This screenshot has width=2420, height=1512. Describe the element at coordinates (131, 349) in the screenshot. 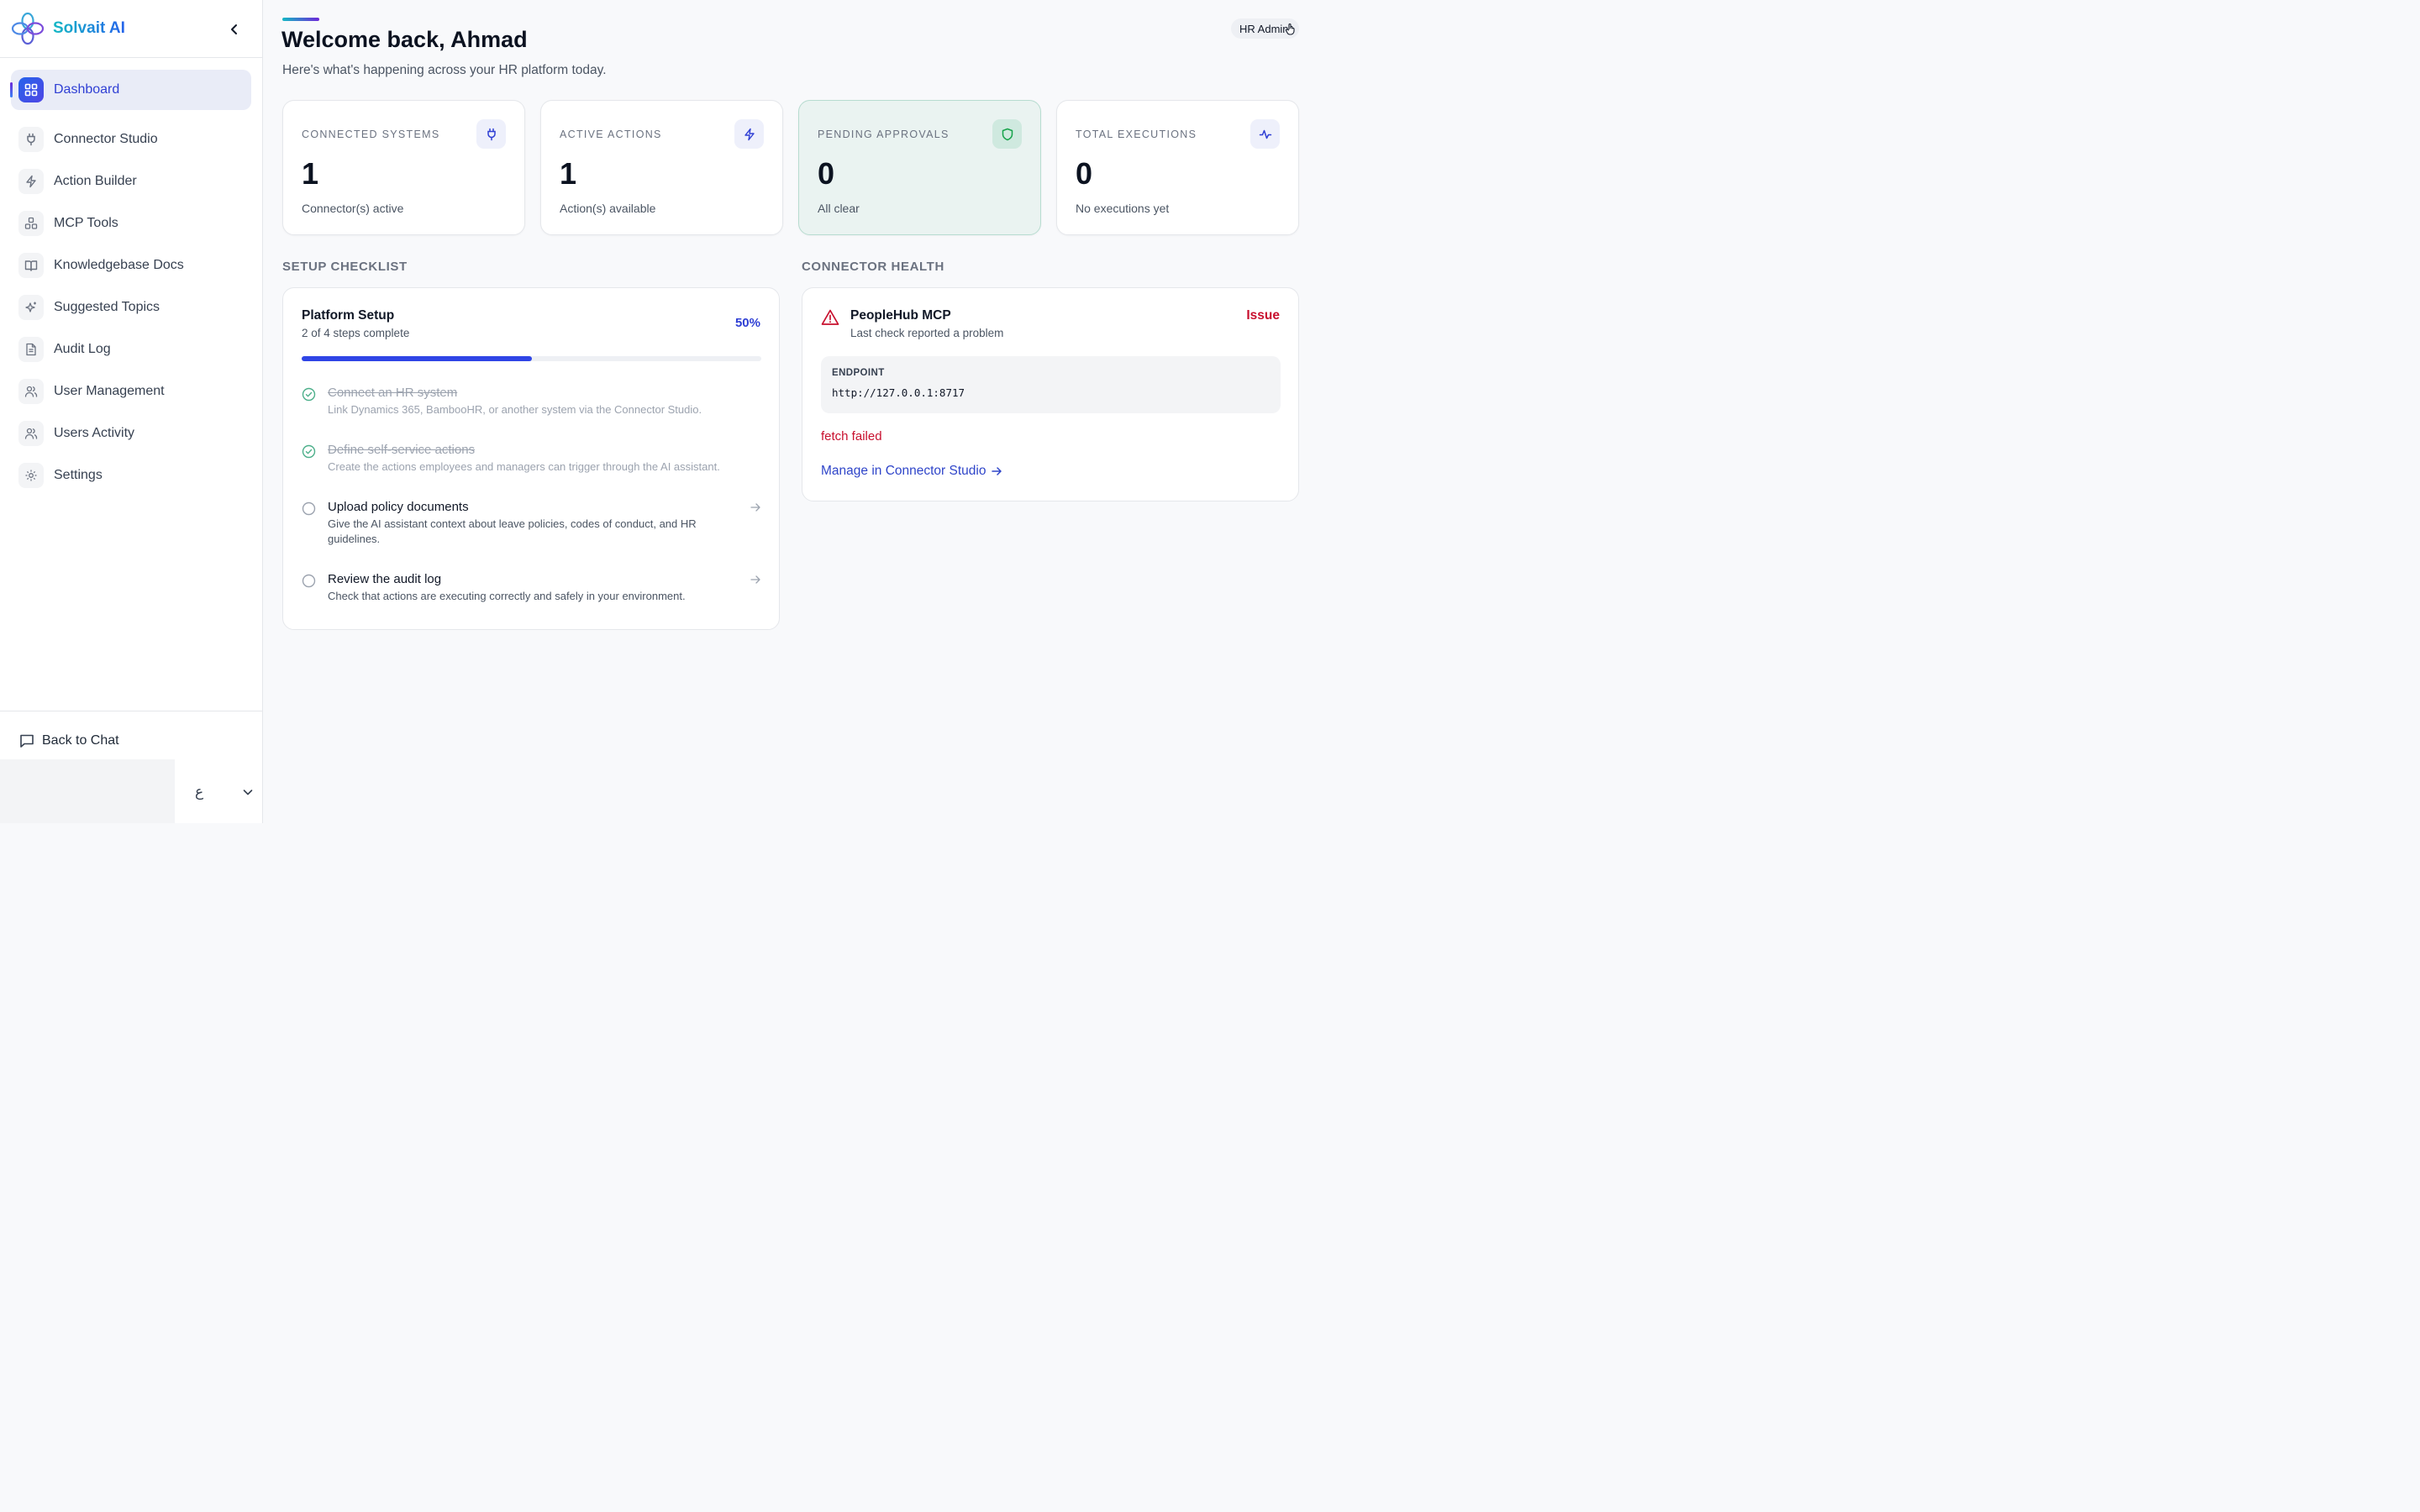

I see `sidebar-item-audit-log: Audit Log` at that location.